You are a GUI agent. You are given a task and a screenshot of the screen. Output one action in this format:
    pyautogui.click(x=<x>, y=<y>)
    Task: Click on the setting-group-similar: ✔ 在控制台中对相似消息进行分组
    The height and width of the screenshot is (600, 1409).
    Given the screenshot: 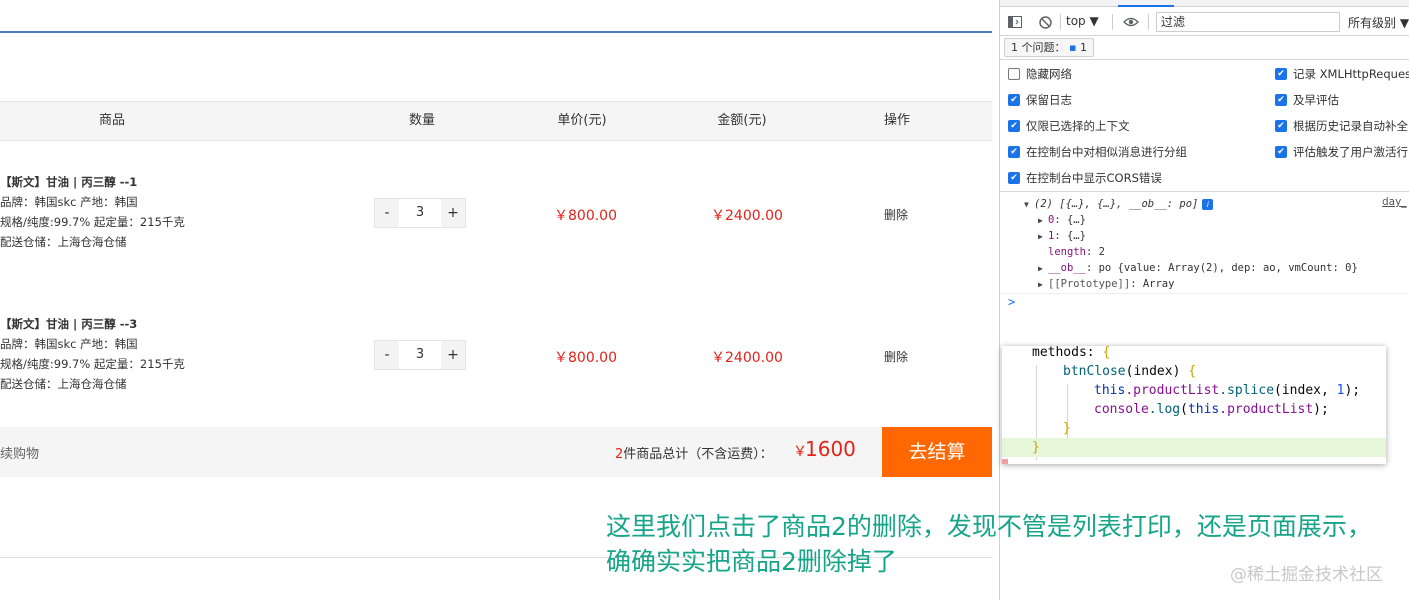 What is the action you would take?
    pyautogui.click(x=1097, y=152)
    